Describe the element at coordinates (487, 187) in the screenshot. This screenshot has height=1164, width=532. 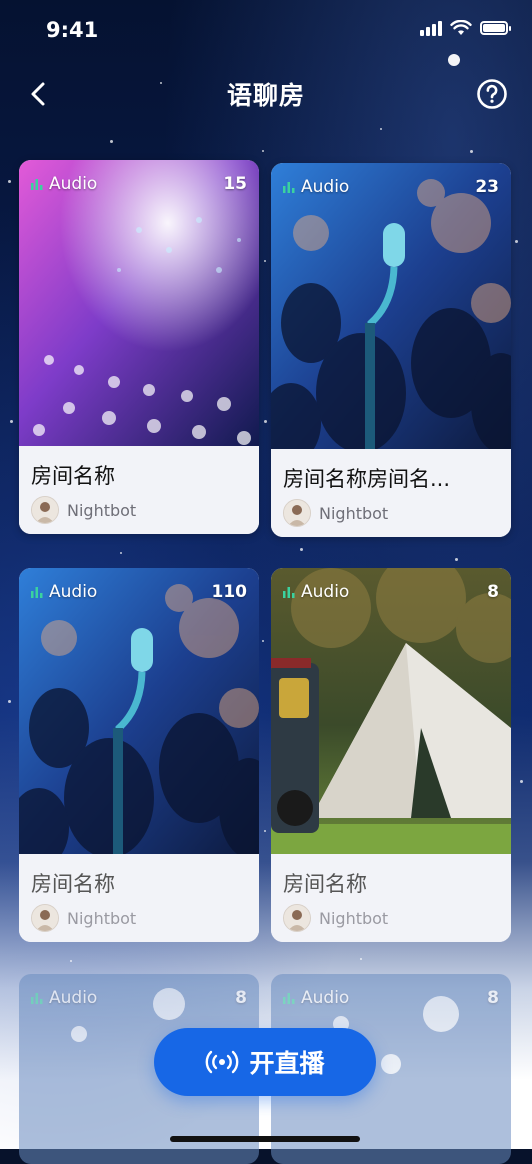
I see `listener-count: 23` at that location.